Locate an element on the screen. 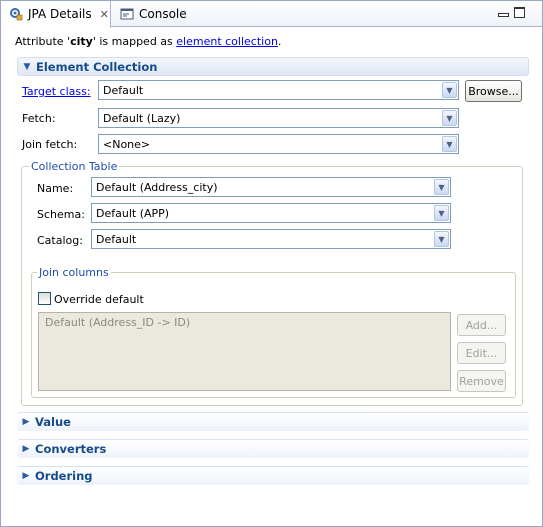  tab-label: JPA Details is located at coordinates (60, 14).